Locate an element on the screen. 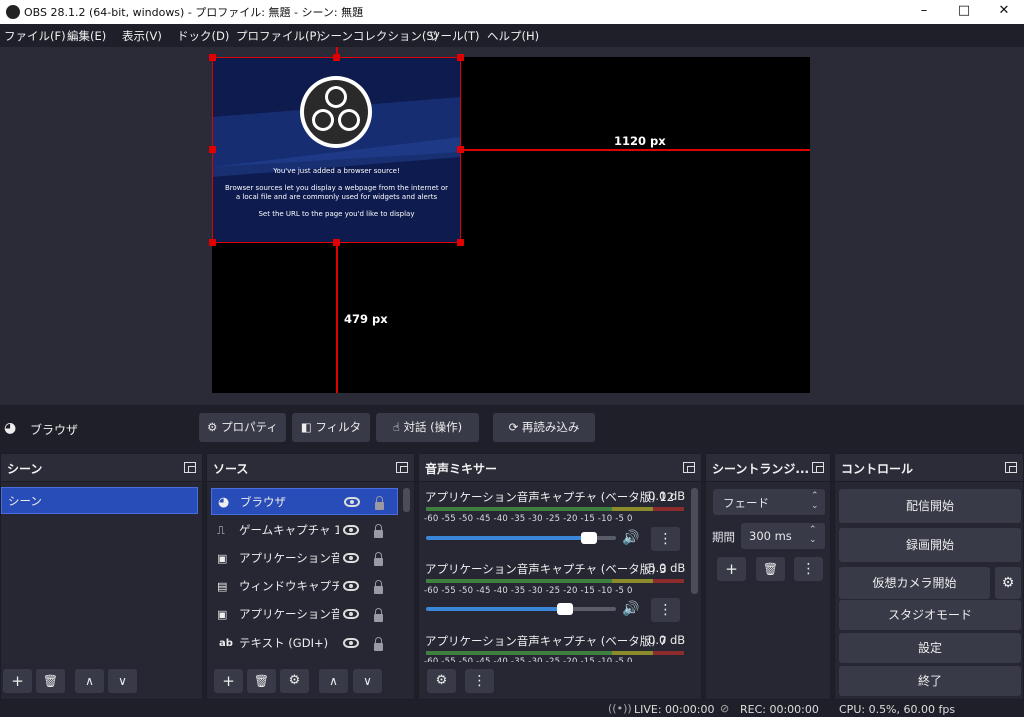  sources-scrollbar is located at coordinates (406, 500).